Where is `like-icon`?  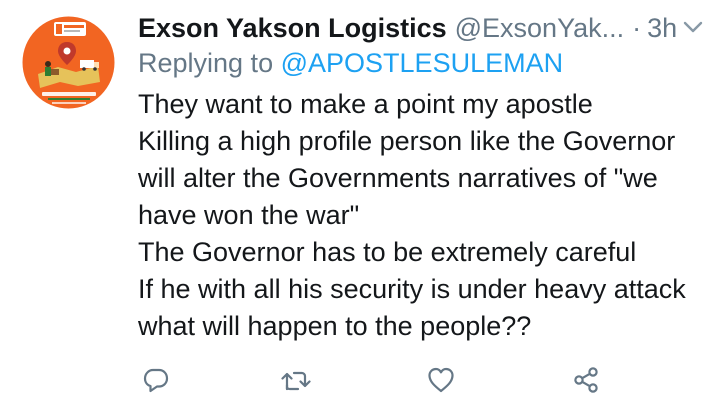 like-icon is located at coordinates (441, 380).